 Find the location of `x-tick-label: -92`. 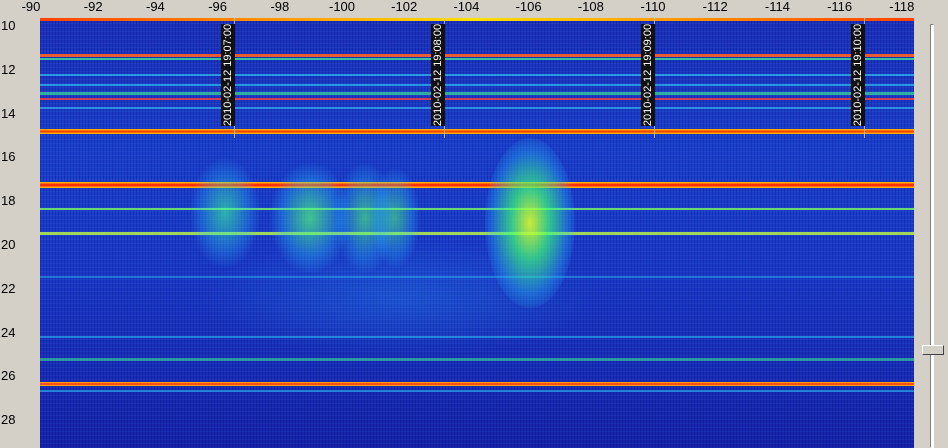

x-tick-label: -92 is located at coordinates (93, 7).